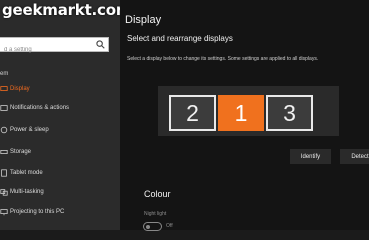 The image size is (369, 240). I want to click on power-icon, so click(4, 130).